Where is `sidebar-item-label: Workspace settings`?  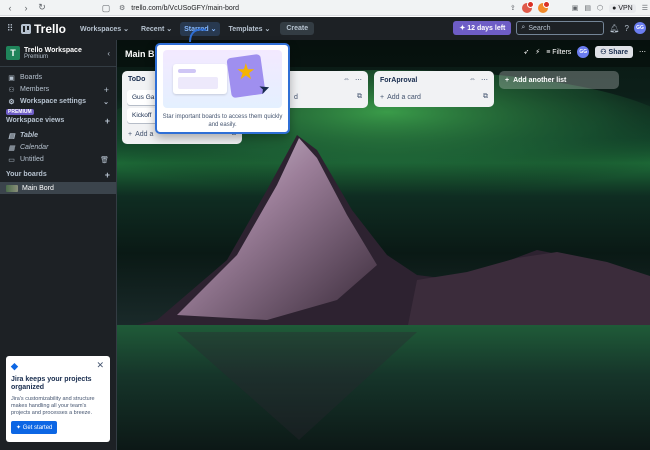
sidebar-item-label: Workspace settings is located at coordinates (53, 101).